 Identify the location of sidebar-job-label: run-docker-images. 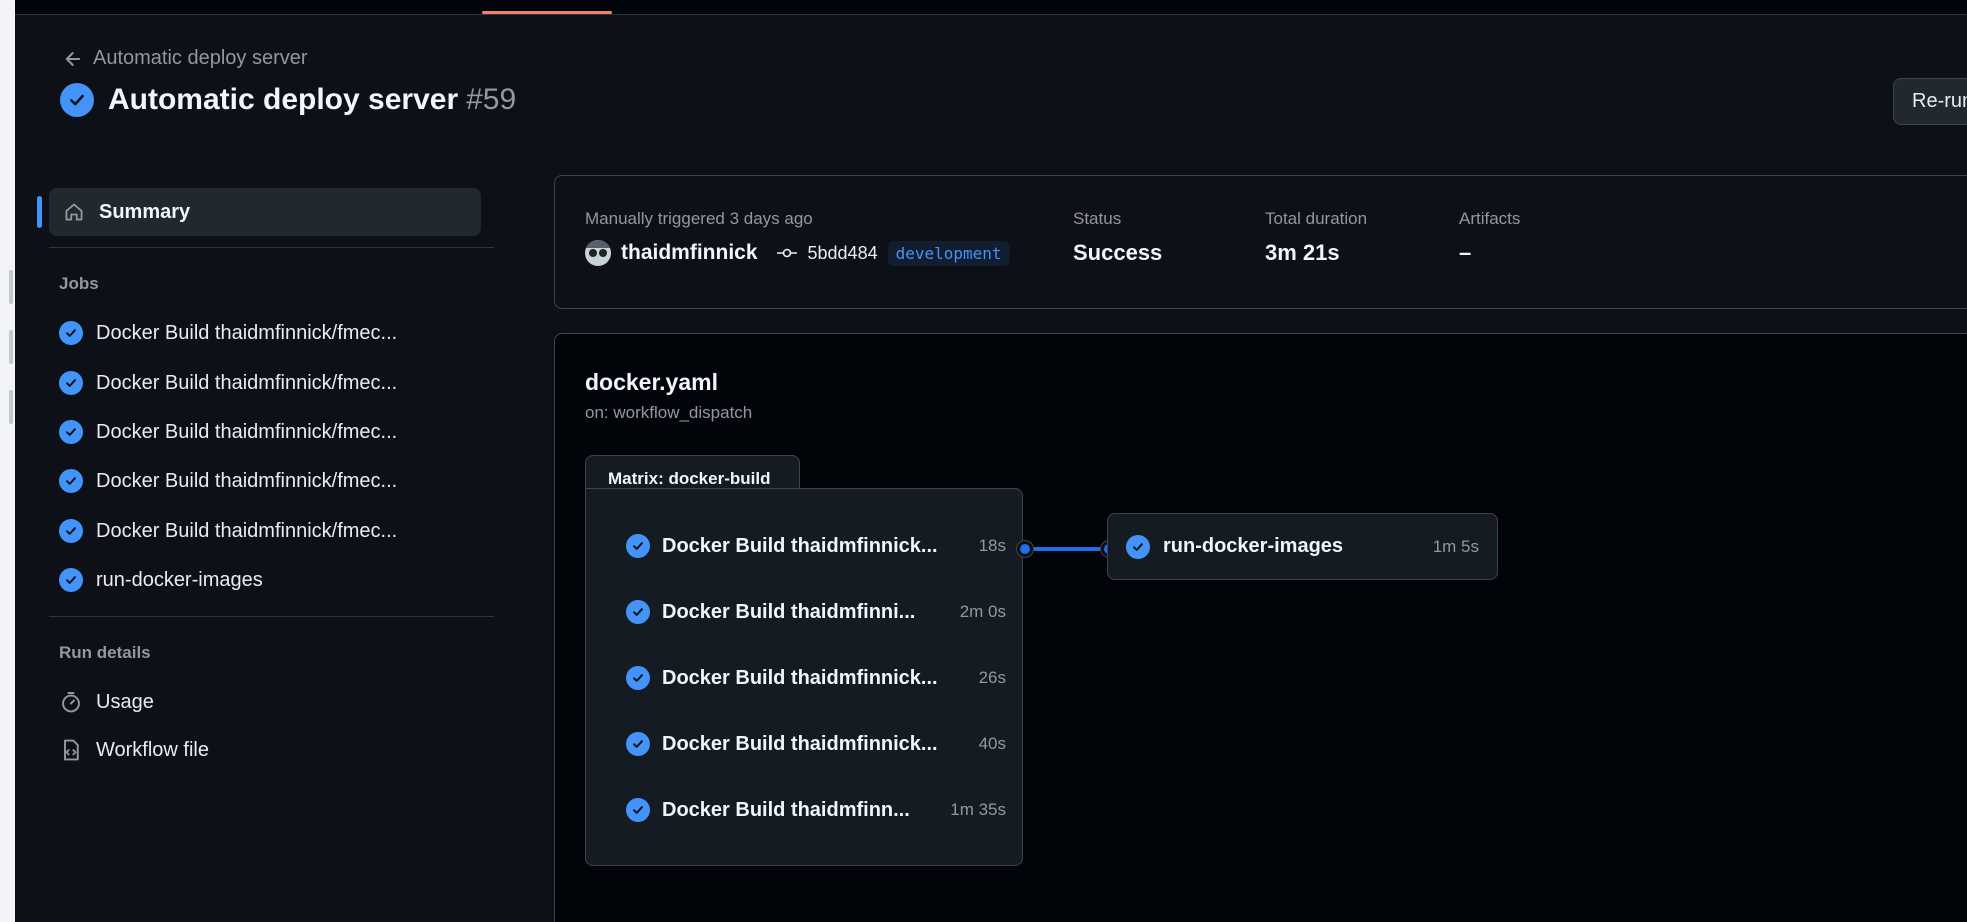
(179, 579).